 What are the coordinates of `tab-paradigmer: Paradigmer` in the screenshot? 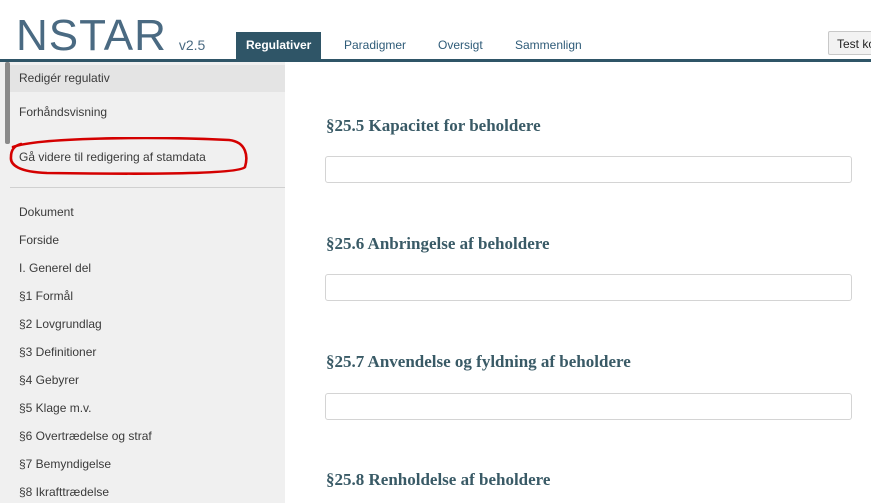 It's located at (375, 45).